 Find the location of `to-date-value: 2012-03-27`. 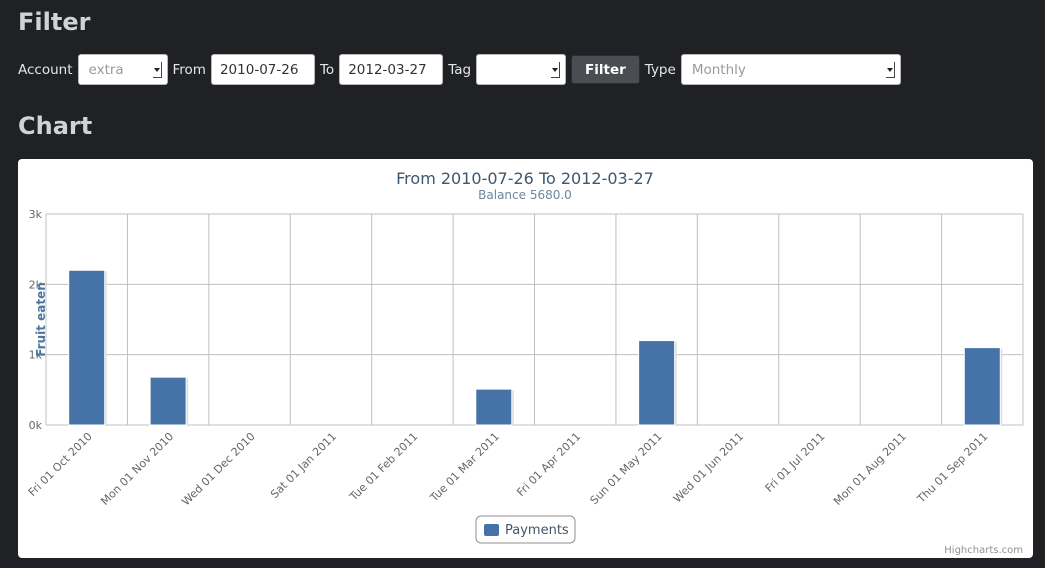

to-date-value: 2012-03-27 is located at coordinates (387, 69).